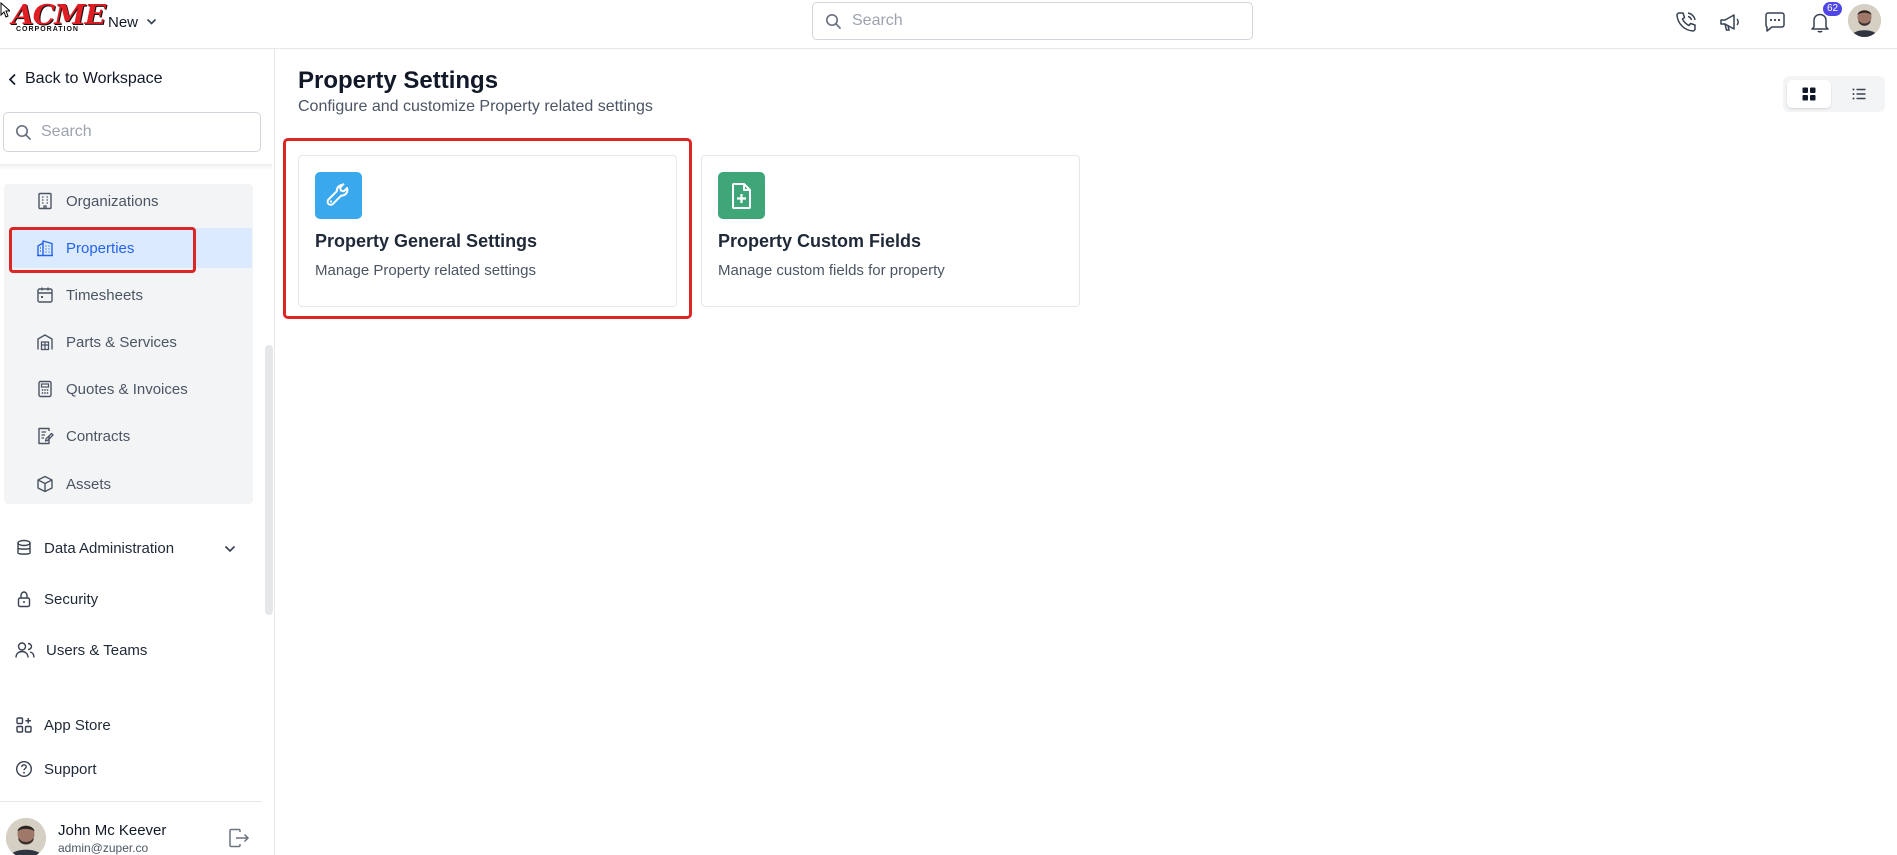 Image resolution: width=1897 pixels, height=855 pixels. Describe the element at coordinates (94, 78) in the screenshot. I see `back-to-workspace-label: Back to Workspace` at that location.